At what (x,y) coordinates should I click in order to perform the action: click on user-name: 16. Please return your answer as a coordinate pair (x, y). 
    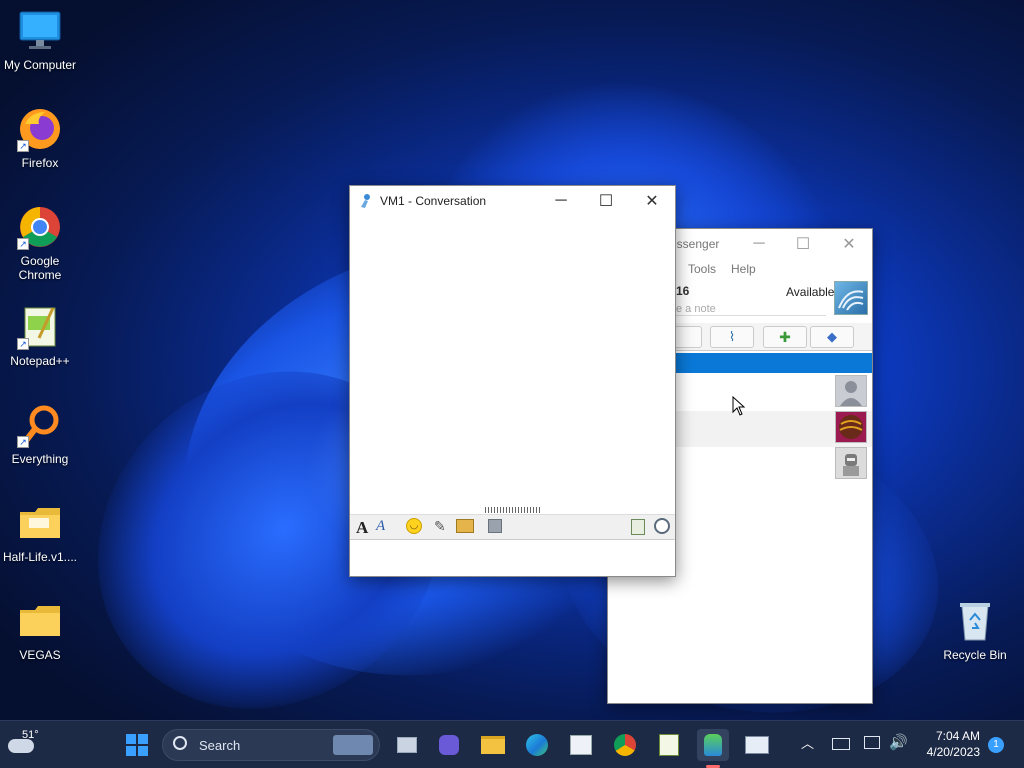
    Looking at the image, I should click on (683, 291).